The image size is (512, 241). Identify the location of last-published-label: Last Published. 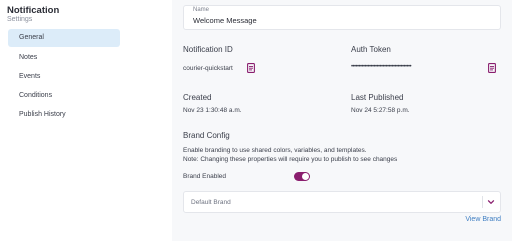
(377, 97).